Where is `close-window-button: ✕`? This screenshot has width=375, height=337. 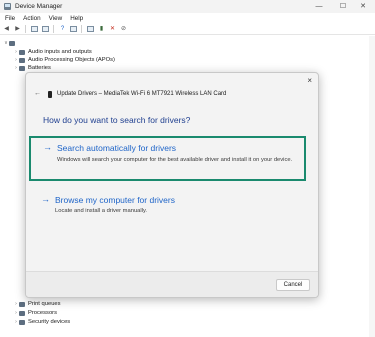
close-window-button: ✕ is located at coordinates (363, 6).